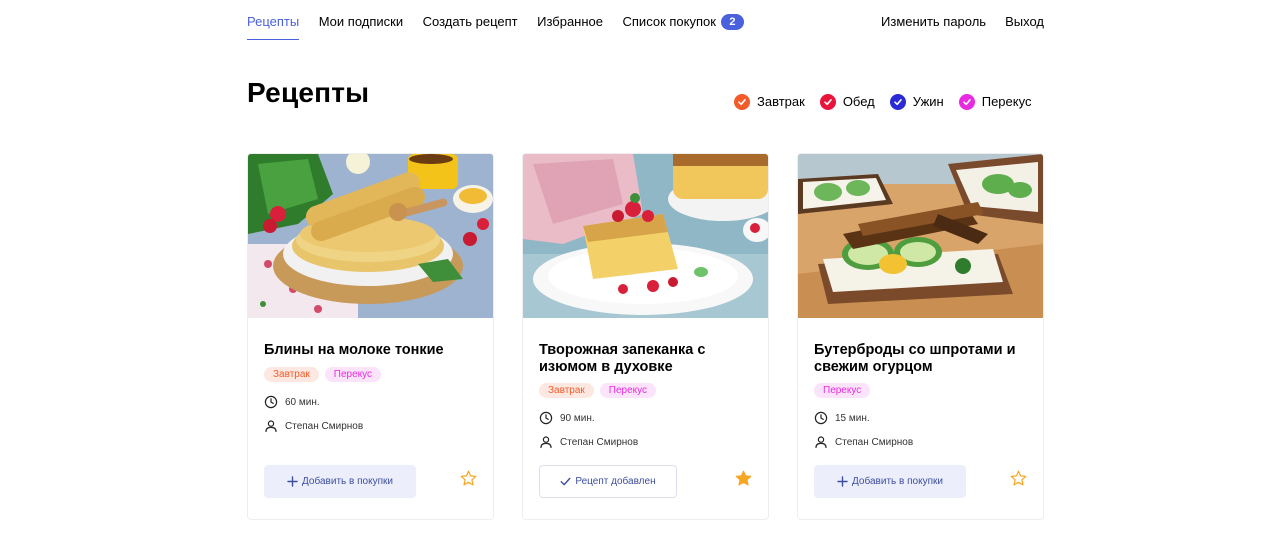  I want to click on filter-breakfast: Завтрак, so click(769, 101).